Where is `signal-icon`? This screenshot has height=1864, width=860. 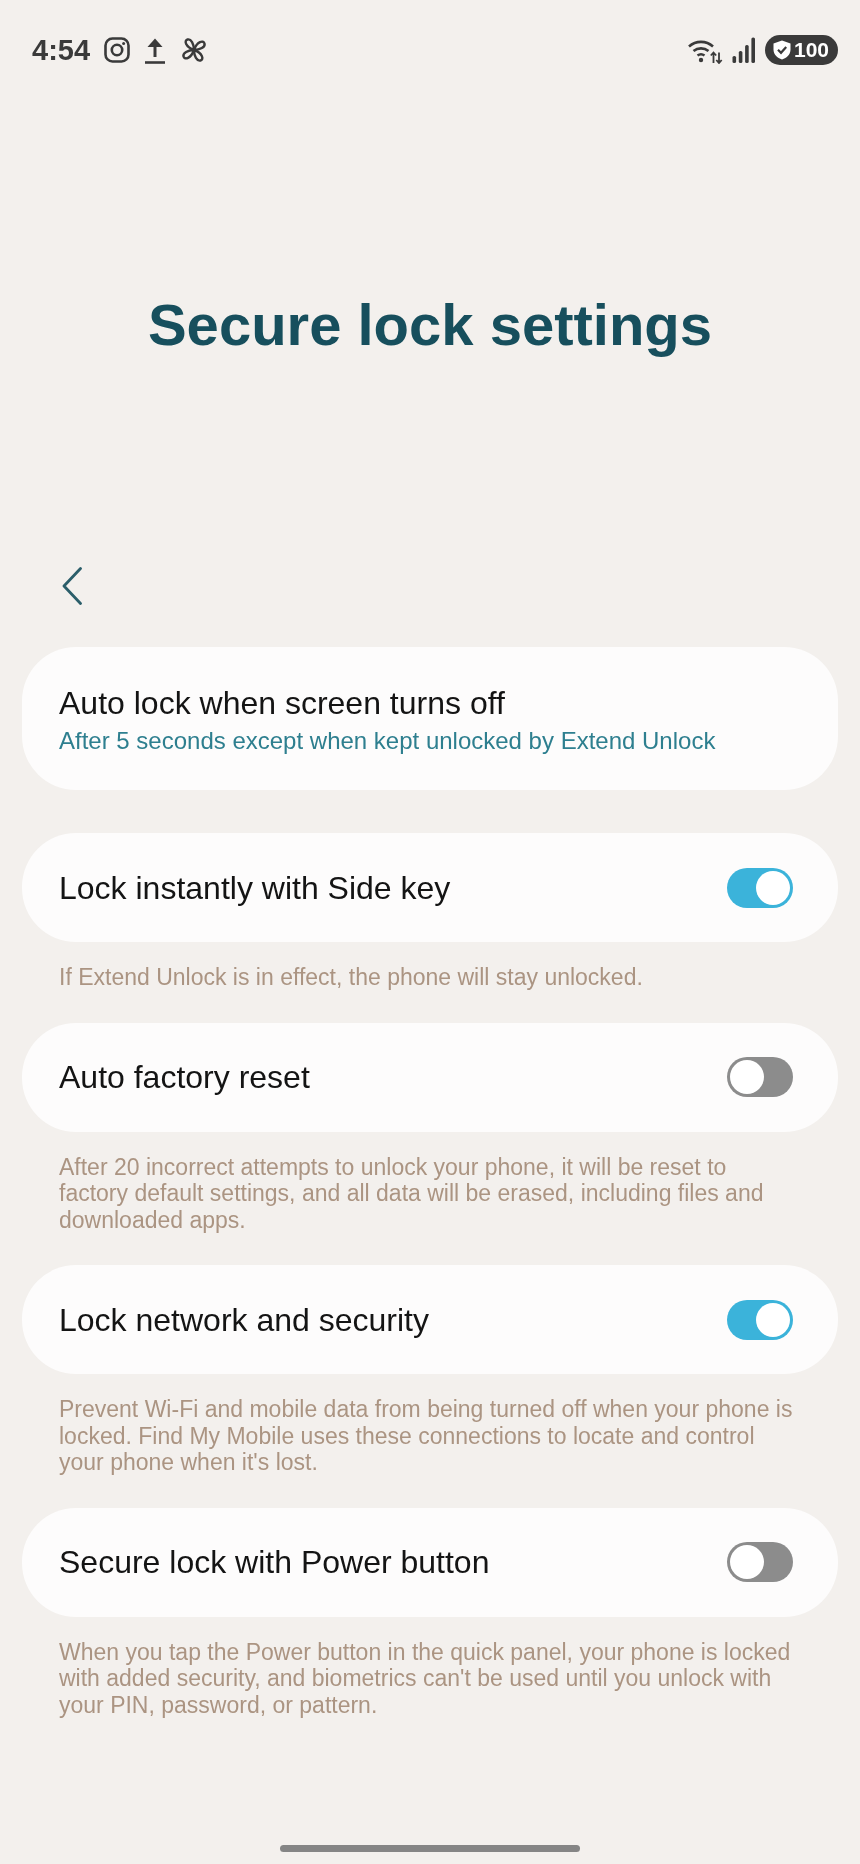 signal-icon is located at coordinates (743, 50).